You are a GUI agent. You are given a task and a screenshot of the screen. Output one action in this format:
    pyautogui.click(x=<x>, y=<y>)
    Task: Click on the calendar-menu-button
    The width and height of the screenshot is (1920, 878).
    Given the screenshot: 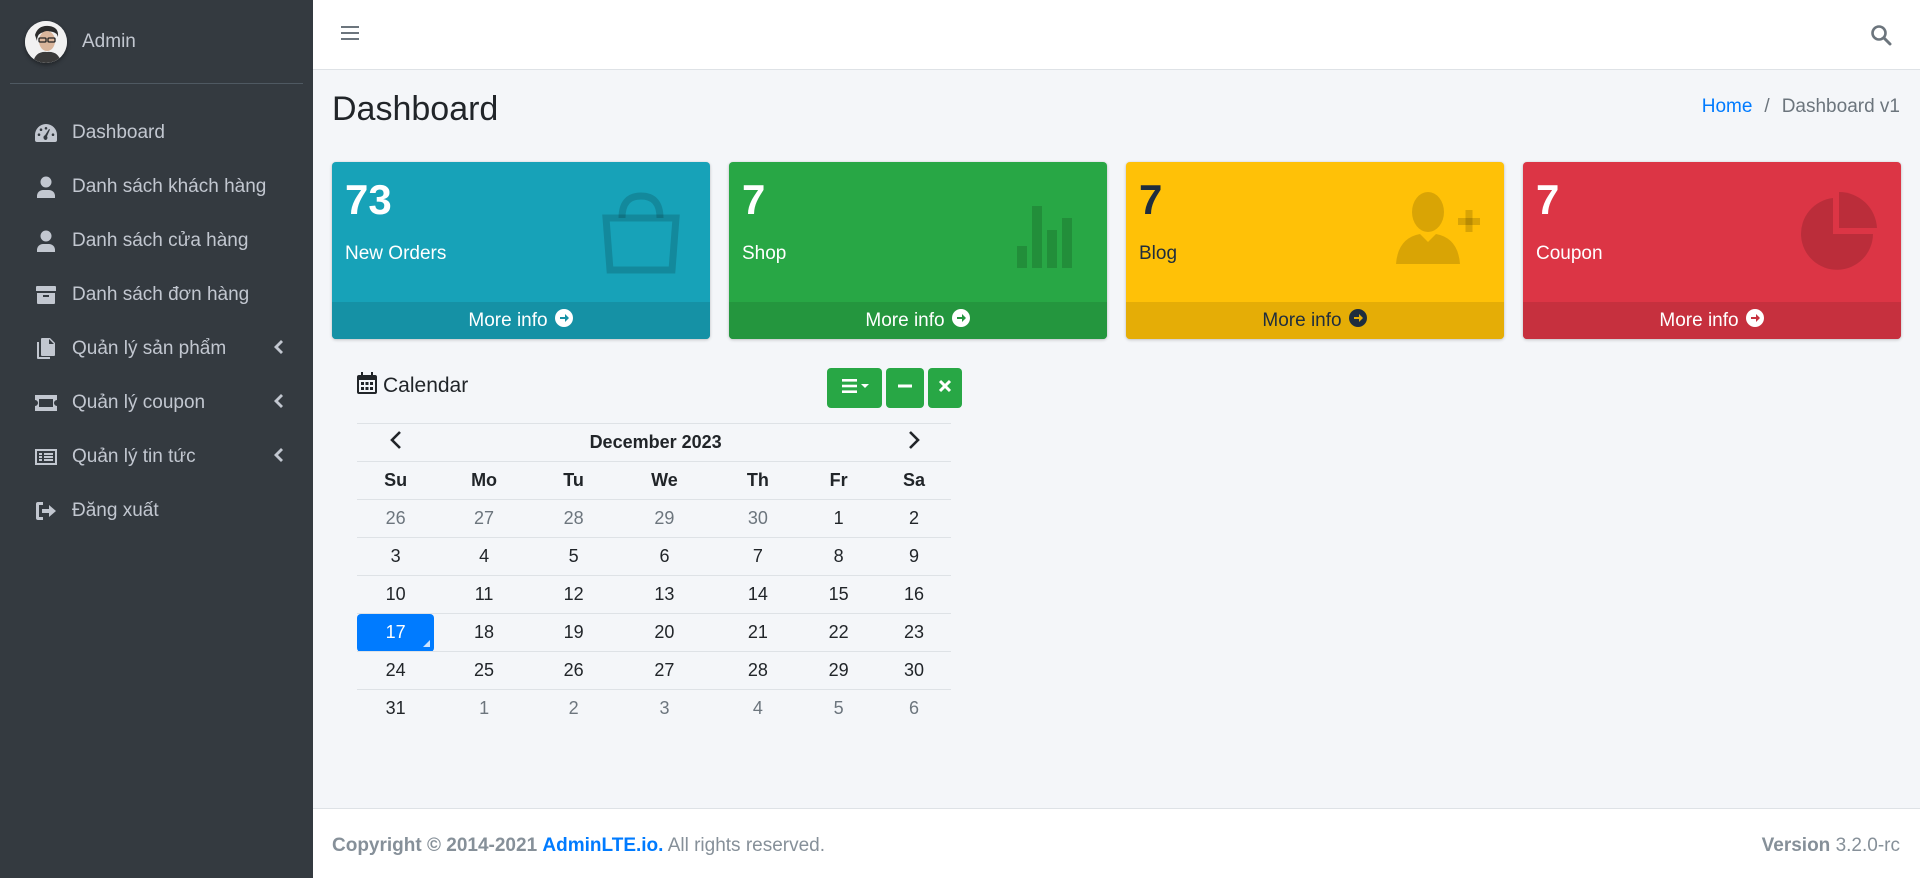 What is the action you would take?
    pyautogui.click(x=854, y=388)
    